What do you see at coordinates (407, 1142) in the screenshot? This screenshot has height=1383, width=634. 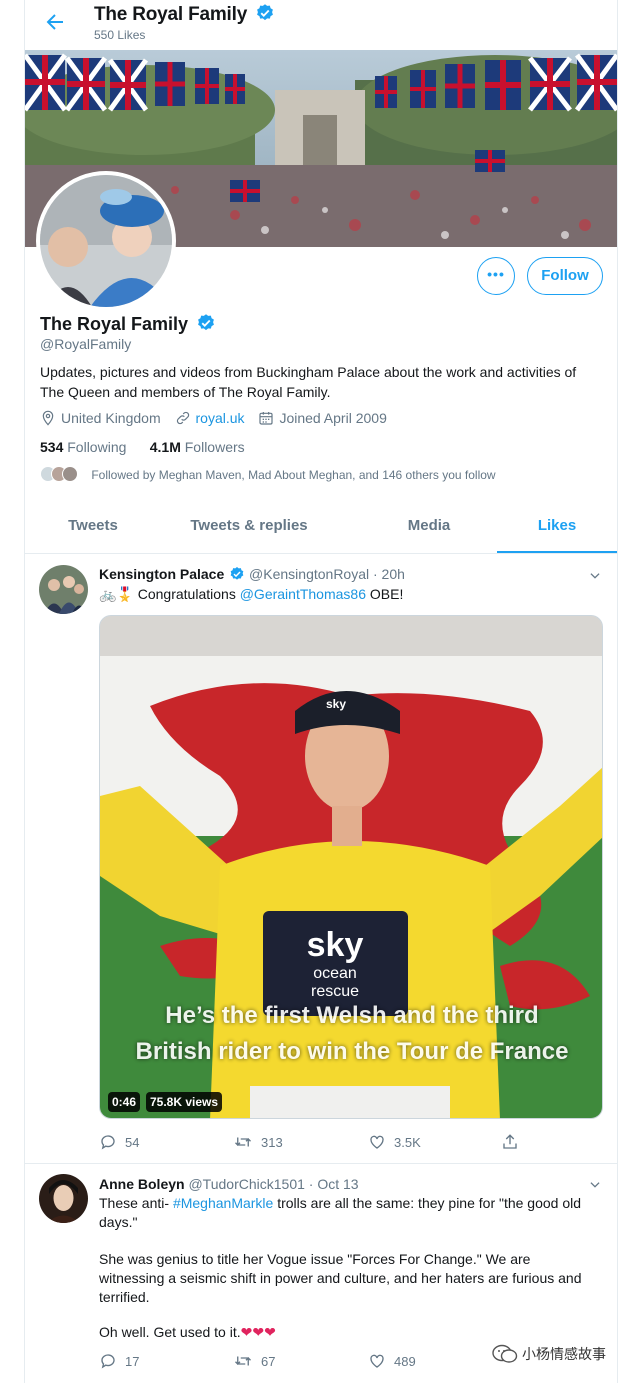 I see `like-count: 3.5K` at bounding box center [407, 1142].